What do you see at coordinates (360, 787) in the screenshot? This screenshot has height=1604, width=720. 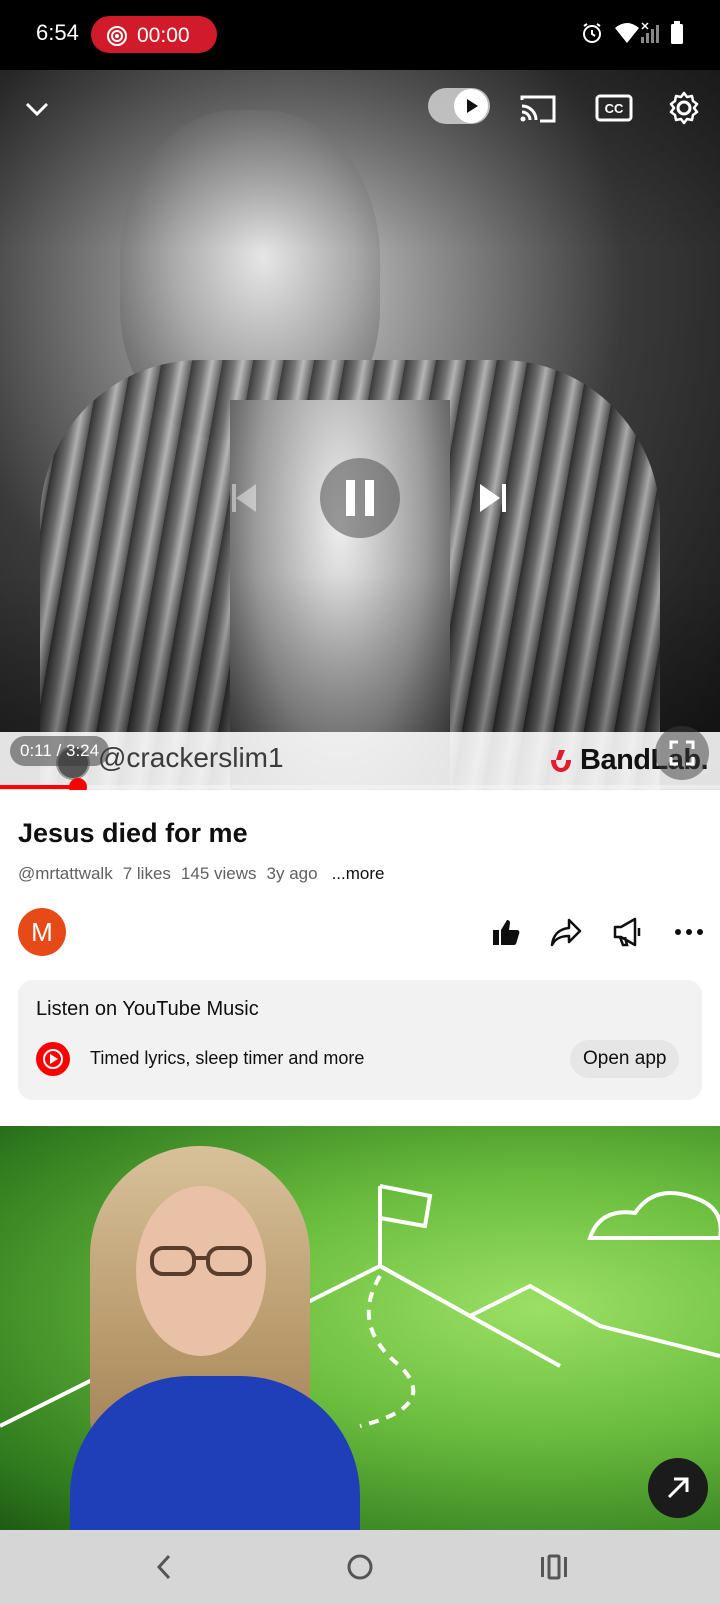 I see `progress-track` at bounding box center [360, 787].